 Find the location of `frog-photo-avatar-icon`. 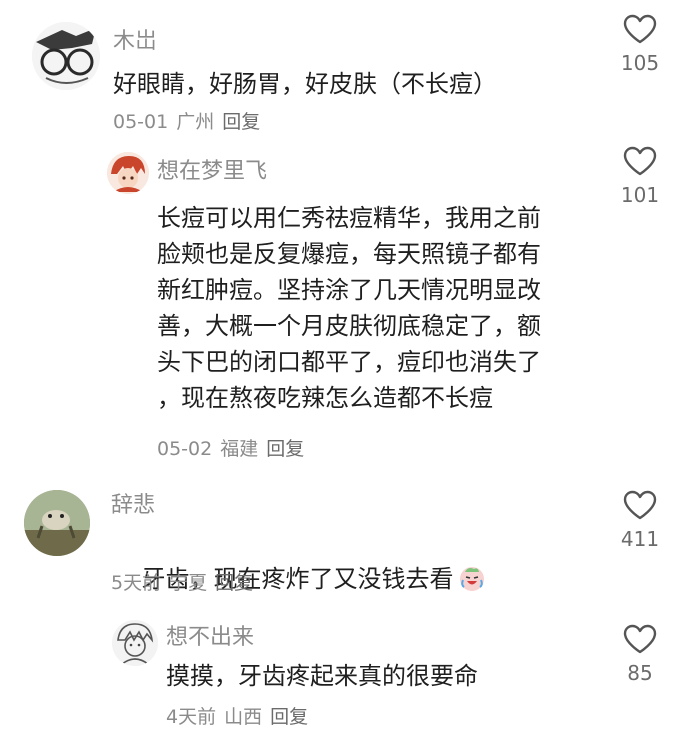

frog-photo-avatar-icon is located at coordinates (57, 523).